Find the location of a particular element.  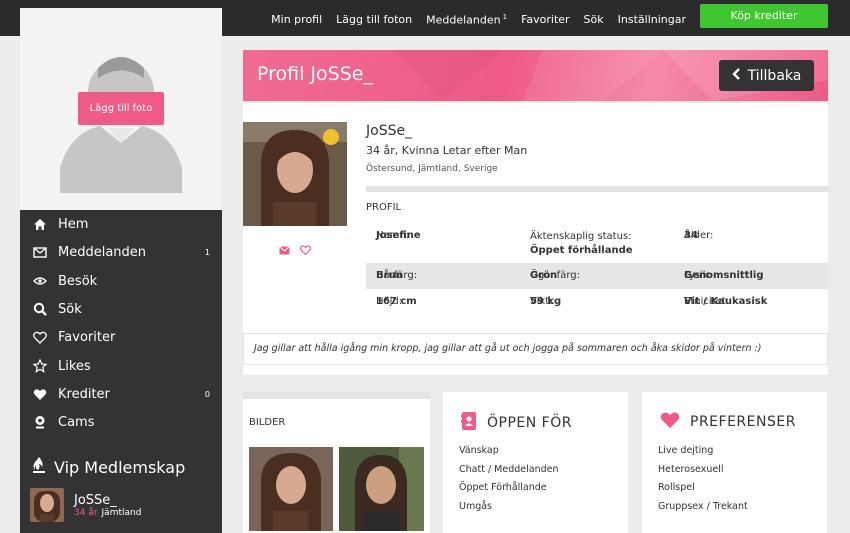

sidebar-item-messages: Meddelanden 1 is located at coordinates (121, 252).